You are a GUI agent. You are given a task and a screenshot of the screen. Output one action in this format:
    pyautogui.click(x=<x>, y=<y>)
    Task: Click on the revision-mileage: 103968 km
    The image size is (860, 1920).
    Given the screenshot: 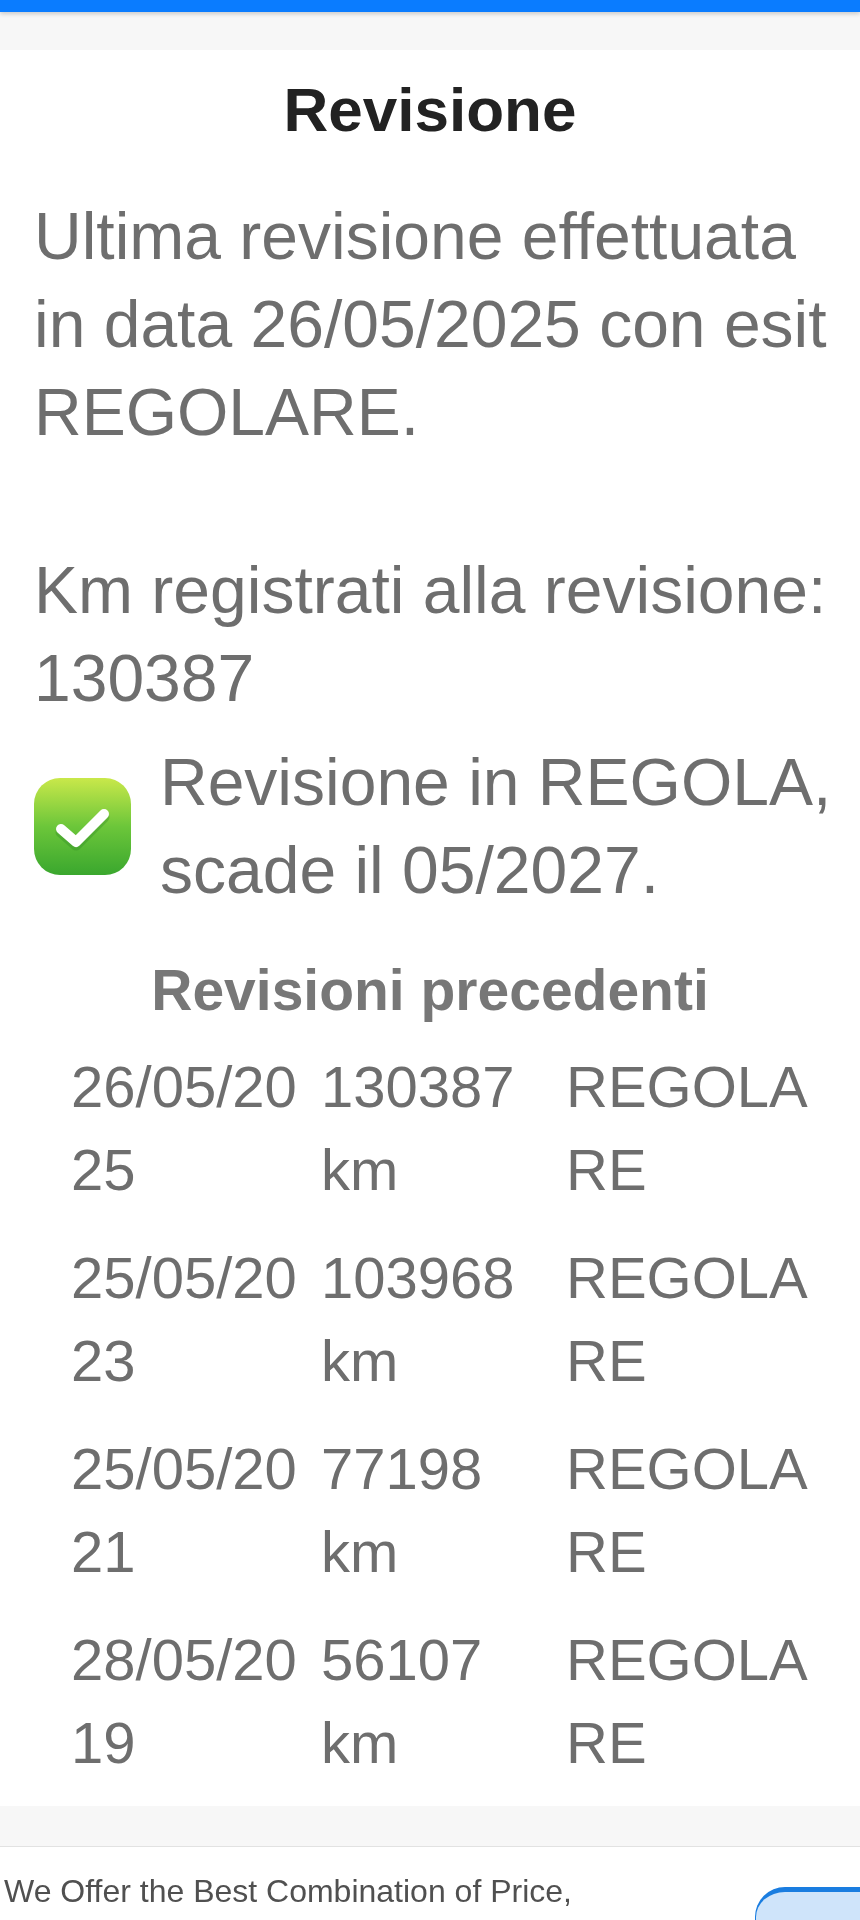 What is the action you would take?
    pyautogui.click(x=418, y=1319)
    